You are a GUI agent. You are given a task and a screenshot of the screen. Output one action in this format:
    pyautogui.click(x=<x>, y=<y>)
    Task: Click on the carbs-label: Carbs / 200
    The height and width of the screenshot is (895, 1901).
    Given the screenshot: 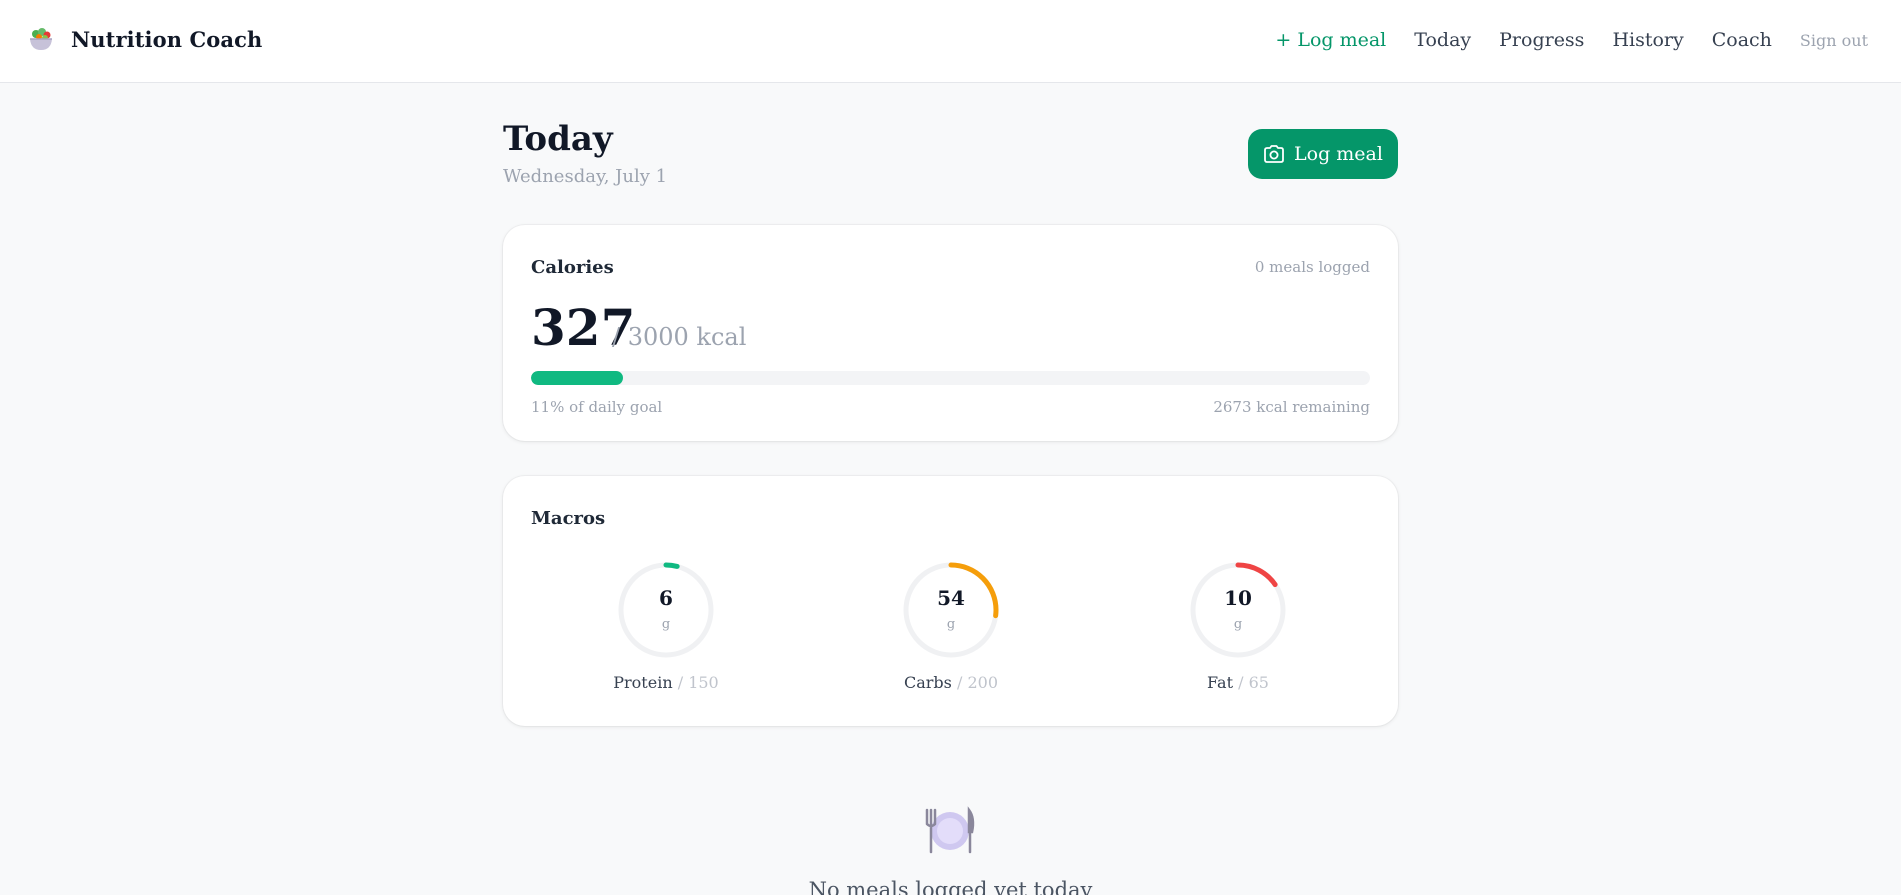 What is the action you would take?
    pyautogui.click(x=951, y=682)
    